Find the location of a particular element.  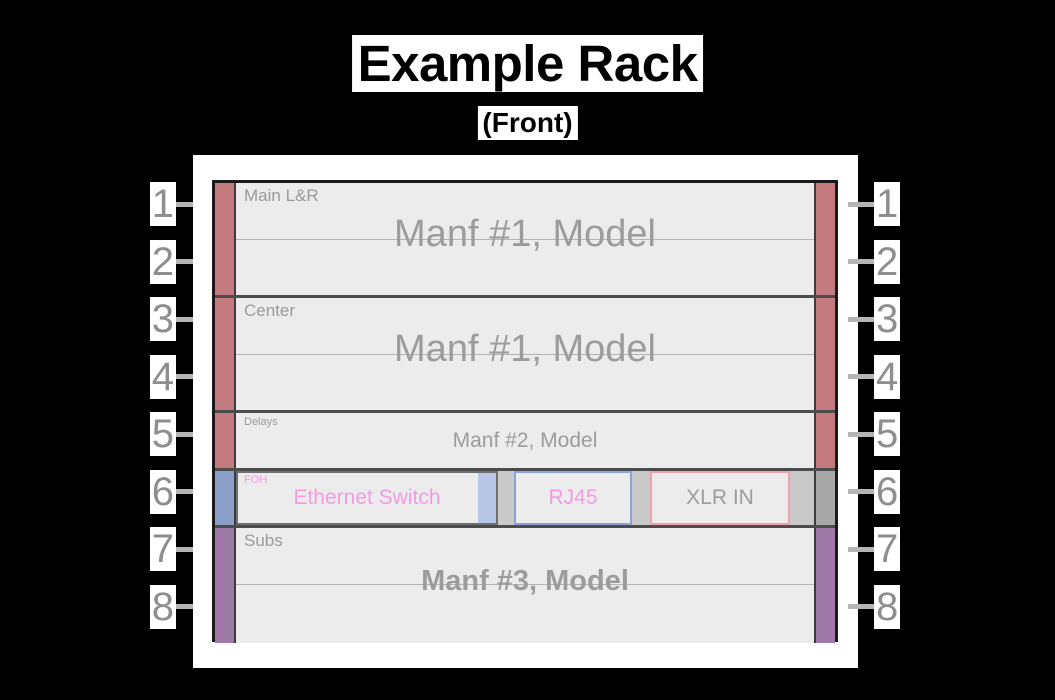

device-label-xlr-in: XLR IN is located at coordinates (720, 497).